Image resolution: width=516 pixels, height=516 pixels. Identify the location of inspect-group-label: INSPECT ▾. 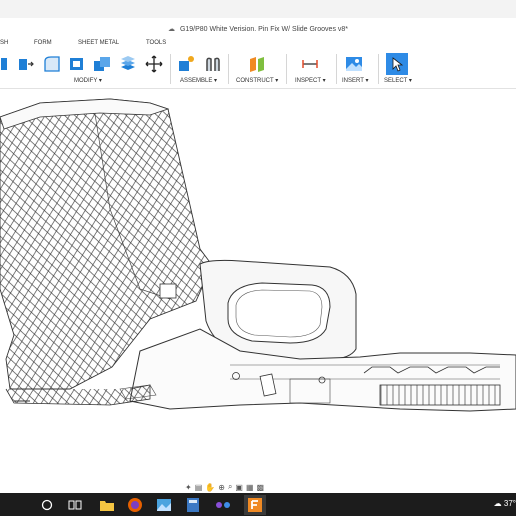
(310, 80).